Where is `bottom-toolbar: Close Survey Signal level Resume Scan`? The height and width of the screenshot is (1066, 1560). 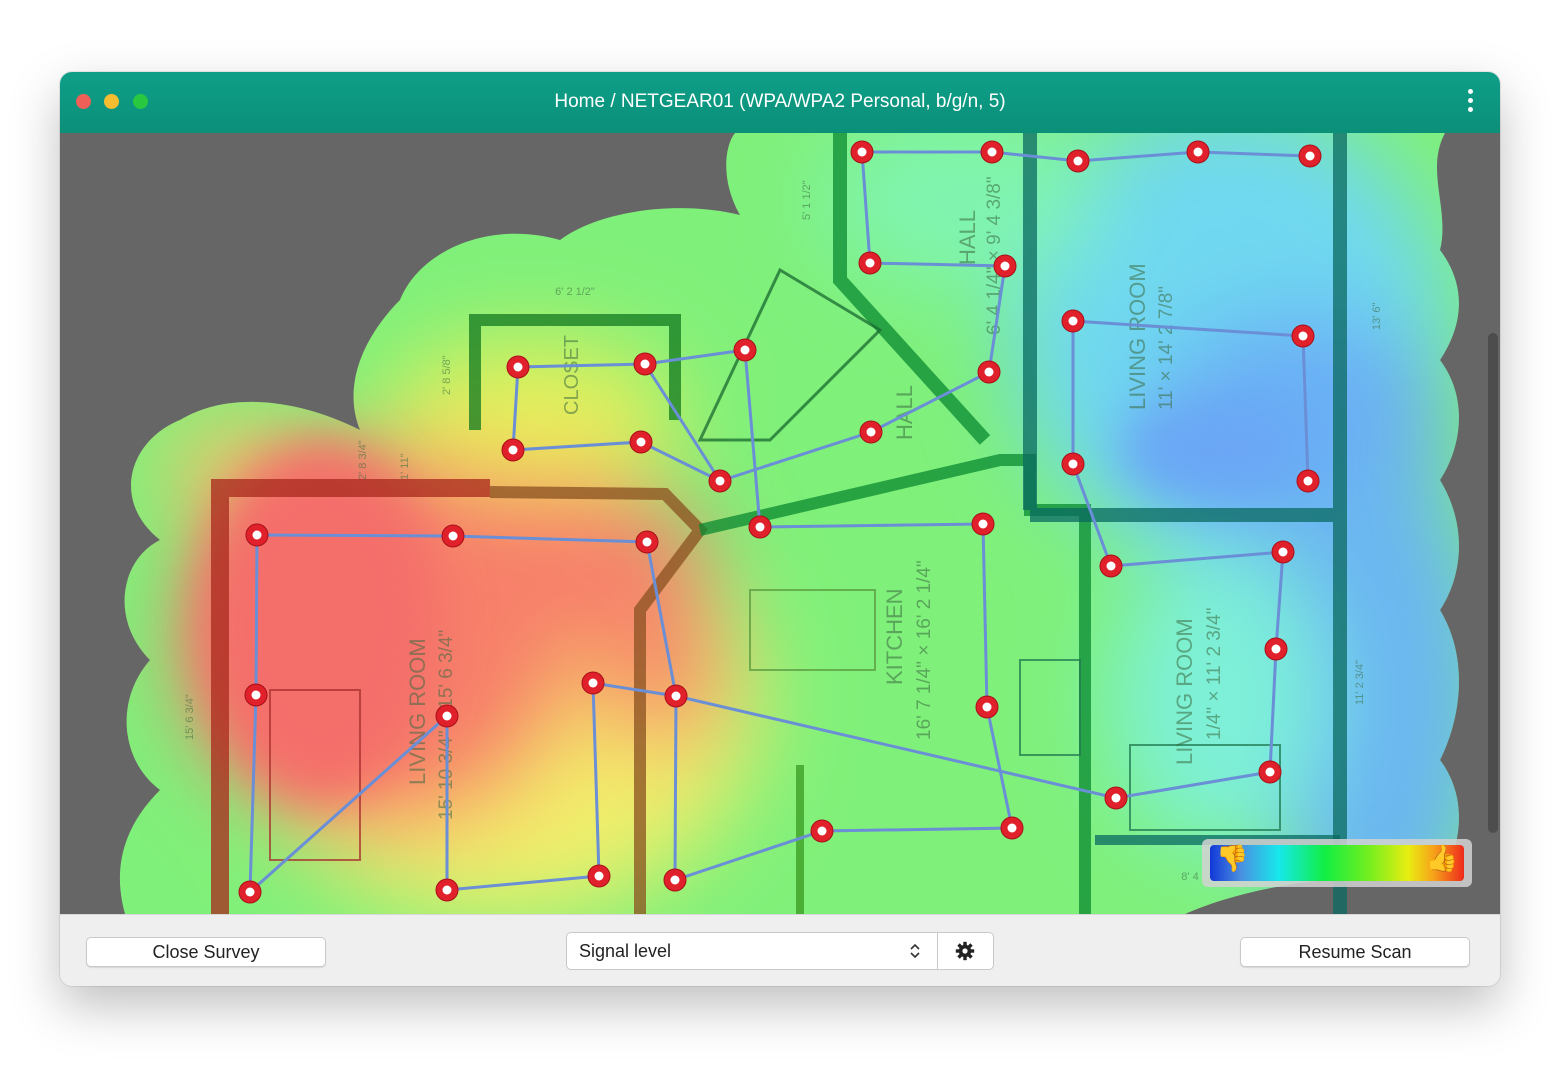
bottom-toolbar: Close Survey Signal level Resume Scan is located at coordinates (780, 950).